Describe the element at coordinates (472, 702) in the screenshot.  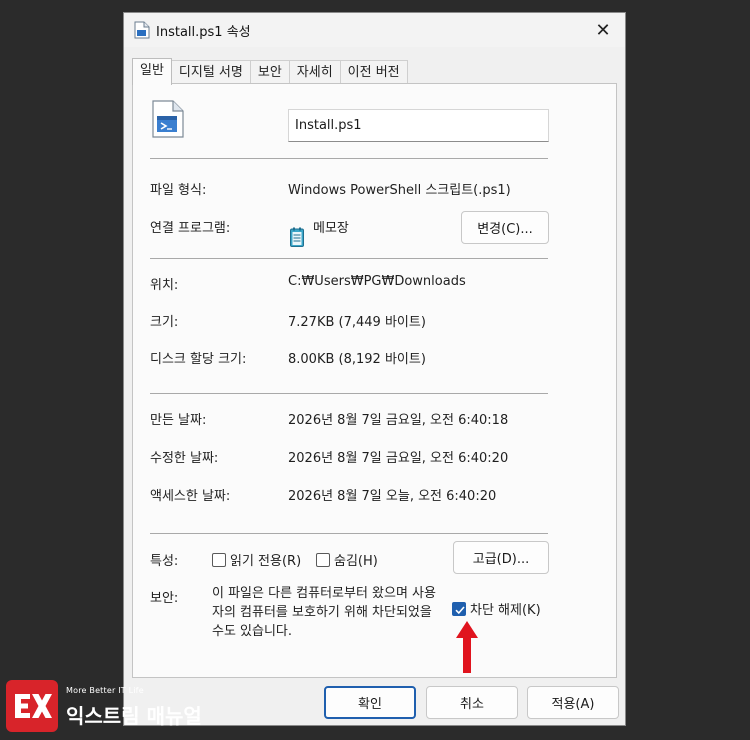
I see `cancel-button: 취소` at that location.